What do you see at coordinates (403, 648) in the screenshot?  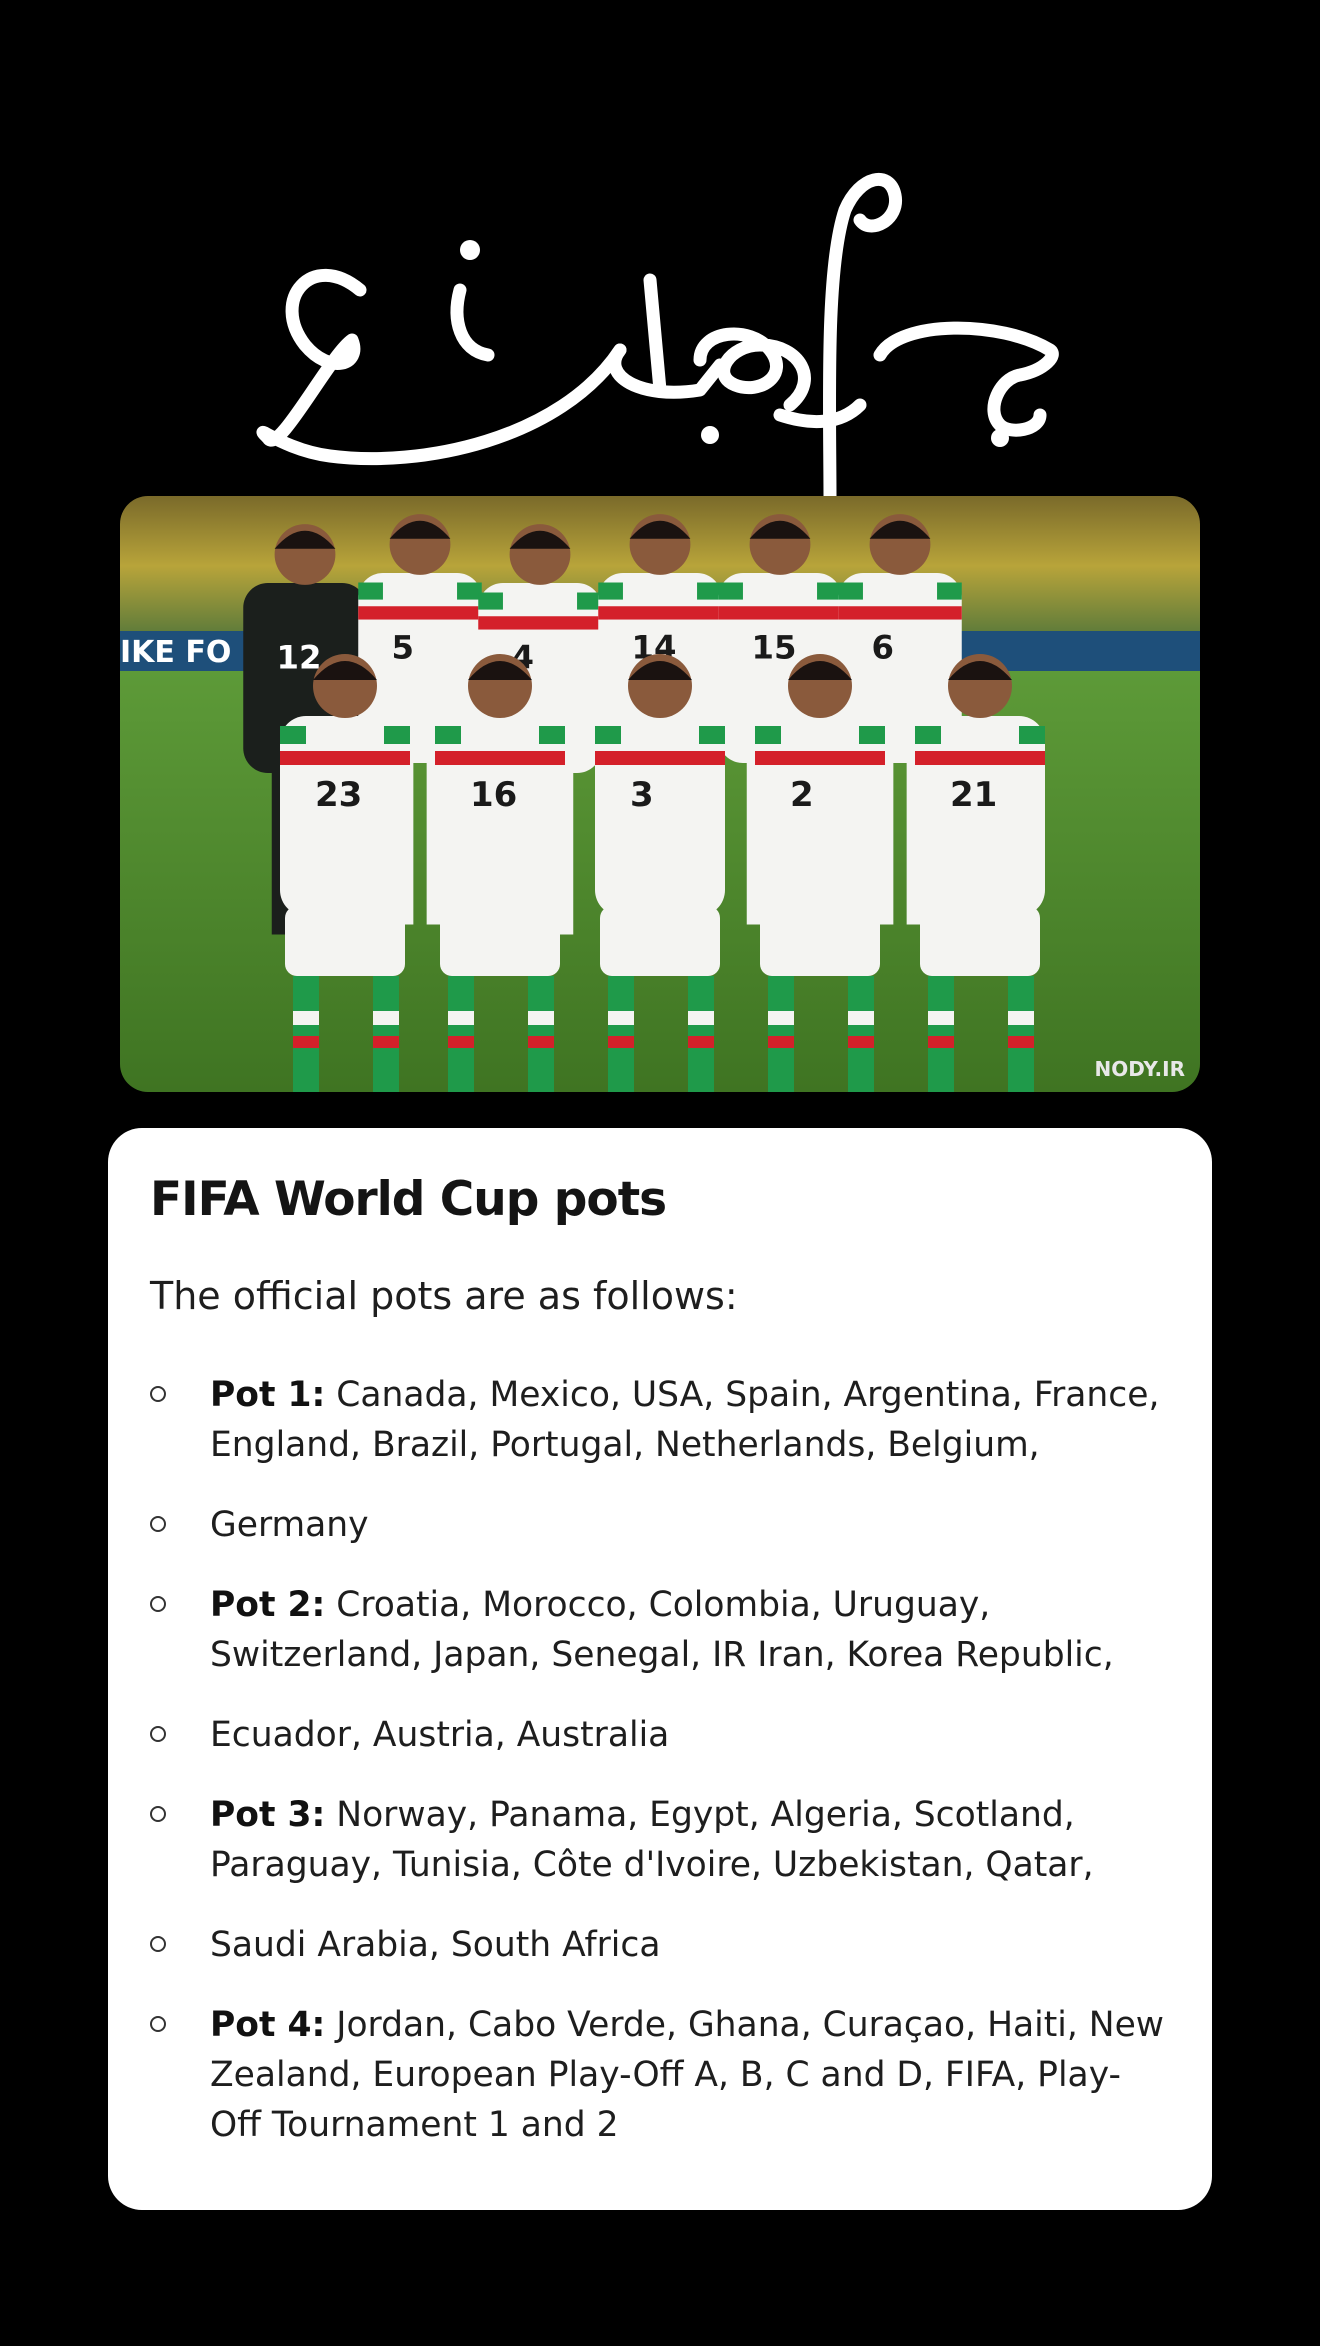 I see `jersey-number: 5` at bounding box center [403, 648].